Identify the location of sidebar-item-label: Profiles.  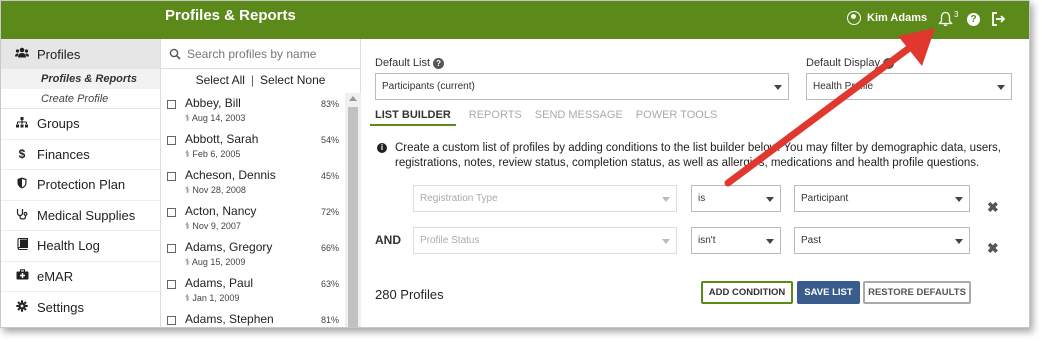
(59, 54).